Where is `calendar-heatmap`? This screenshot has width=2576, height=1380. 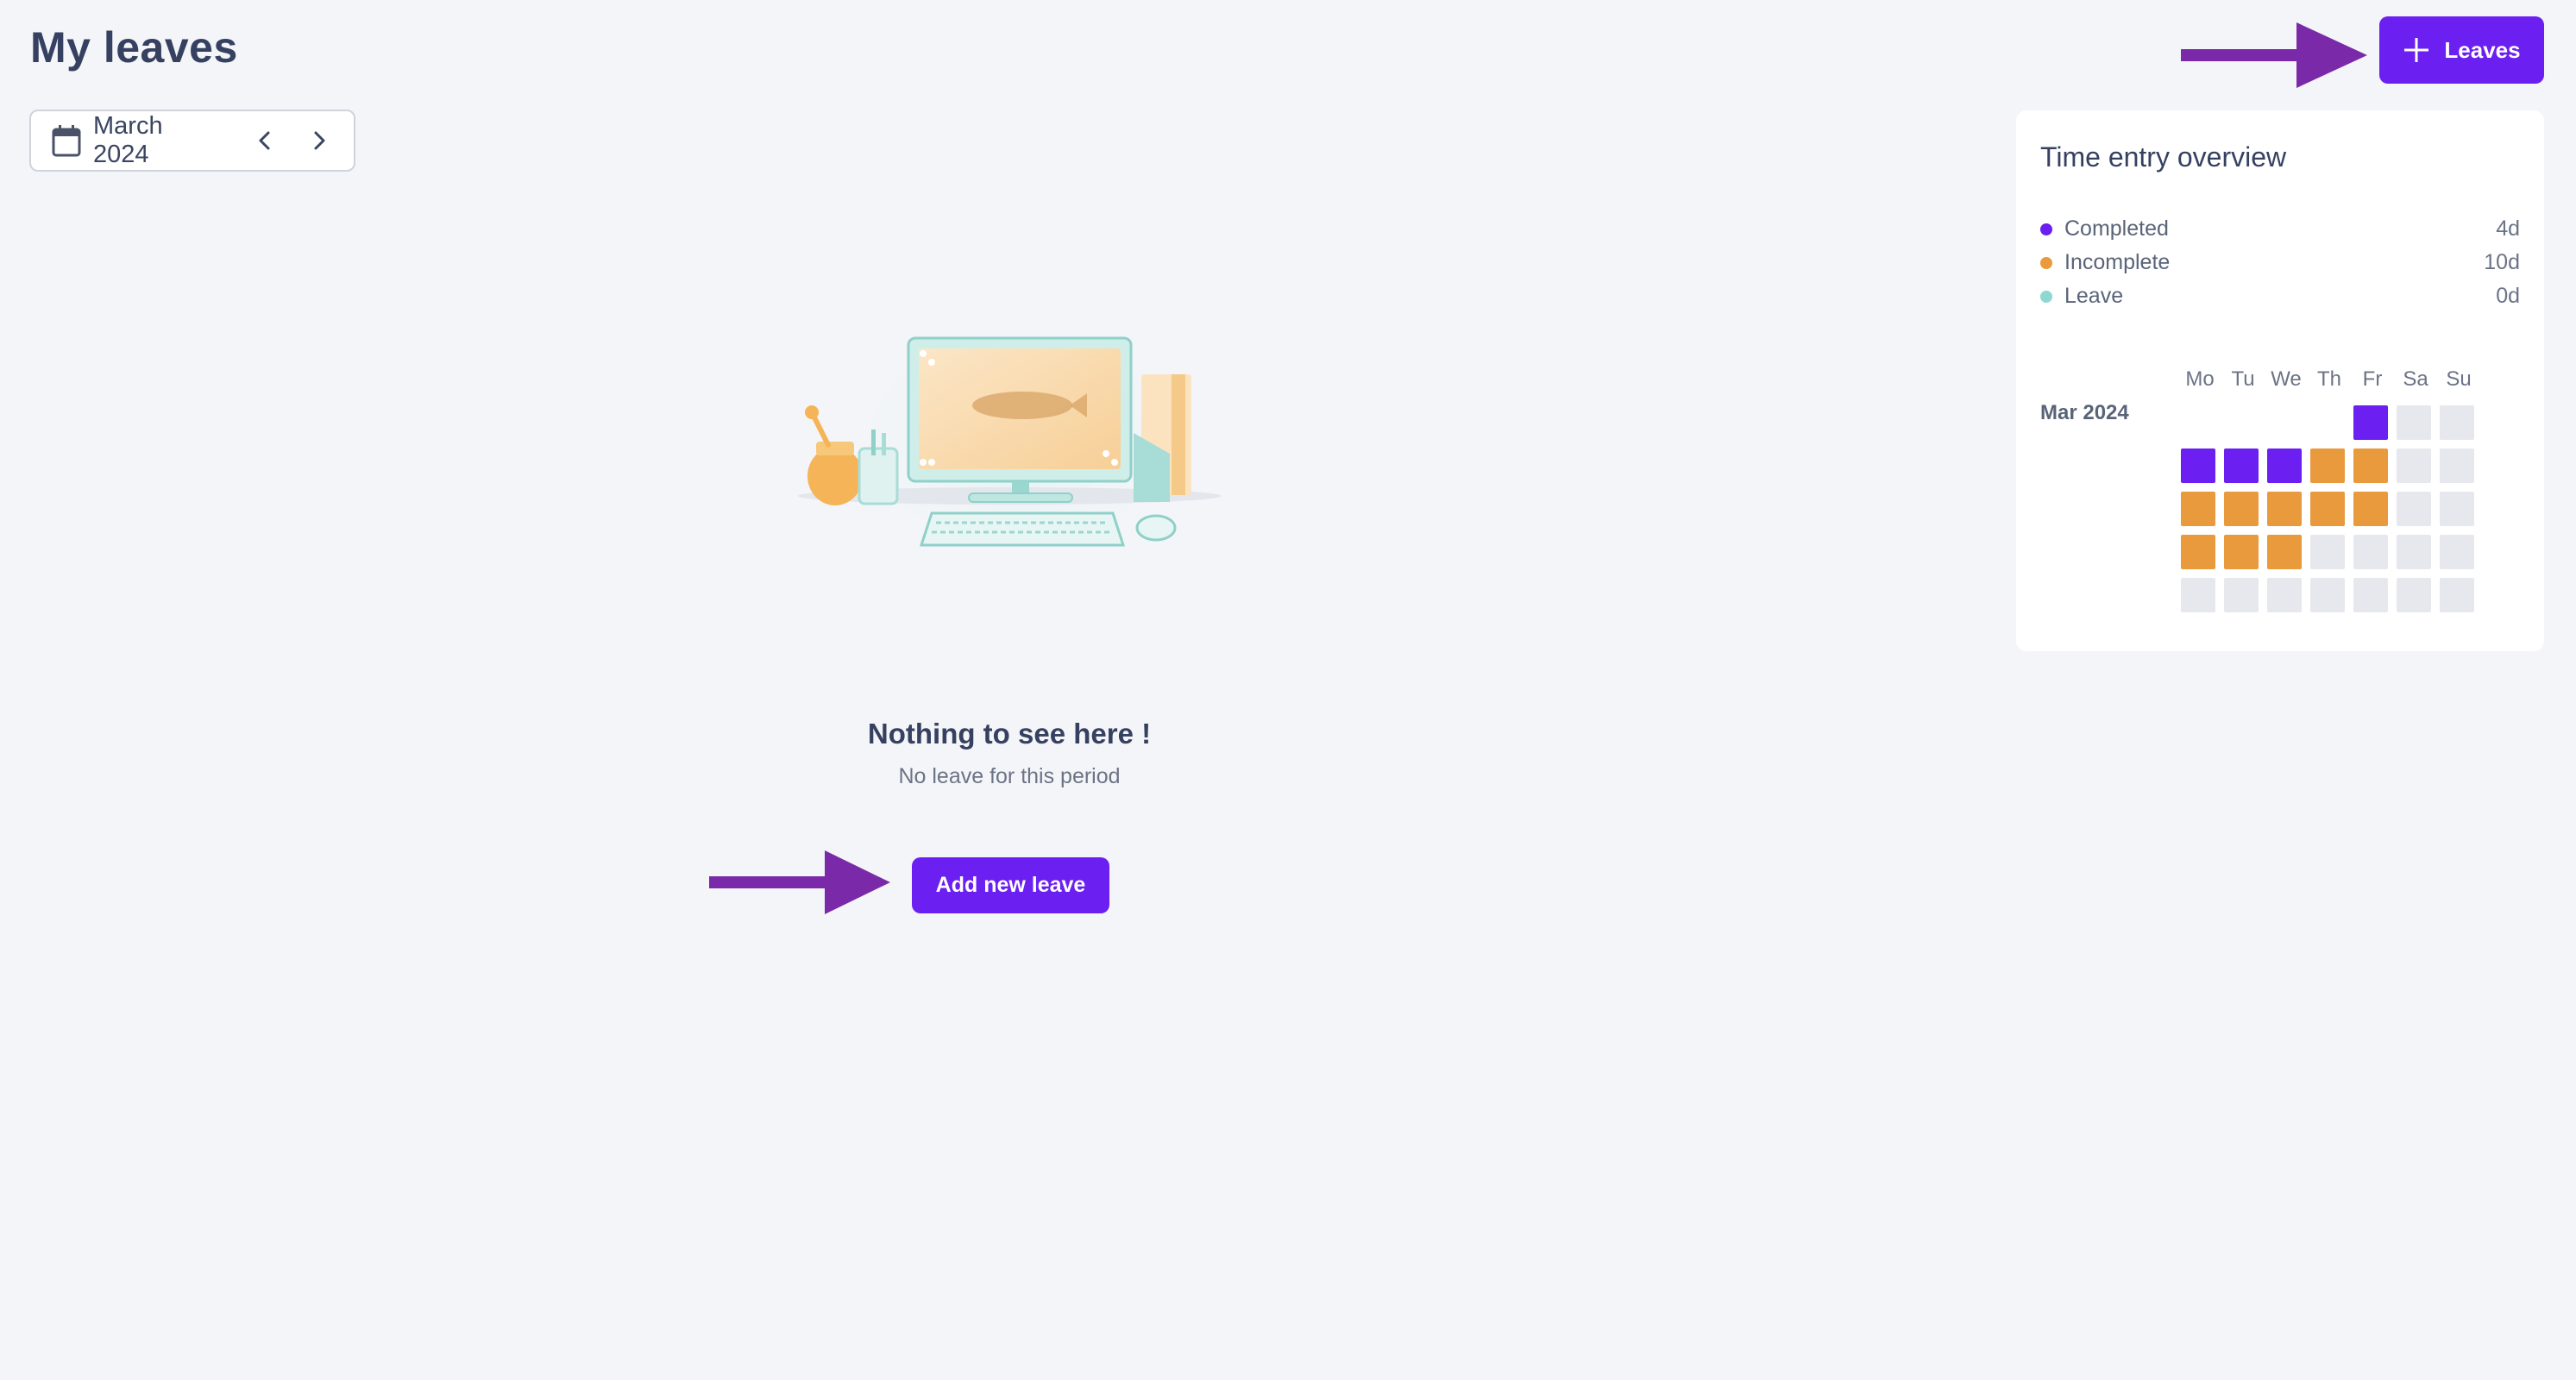
calendar-heatmap is located at coordinates (2327, 509).